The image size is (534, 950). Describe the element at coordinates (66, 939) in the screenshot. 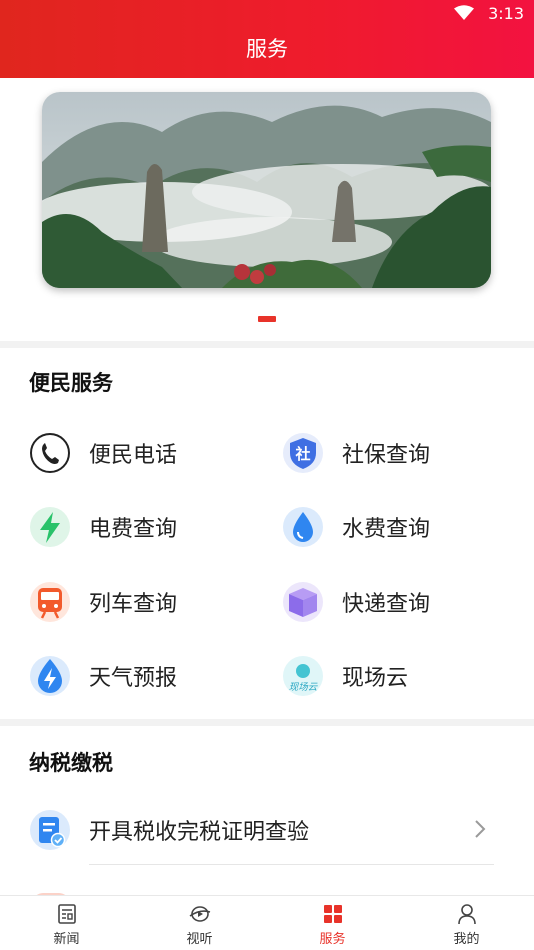

I see `nav-label: 新闻` at that location.